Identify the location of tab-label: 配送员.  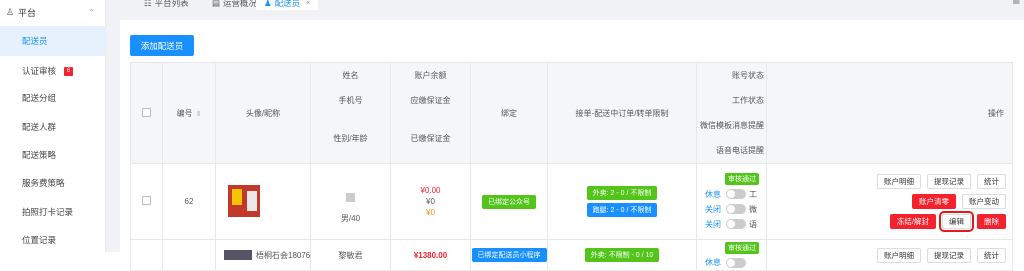
(287, 4).